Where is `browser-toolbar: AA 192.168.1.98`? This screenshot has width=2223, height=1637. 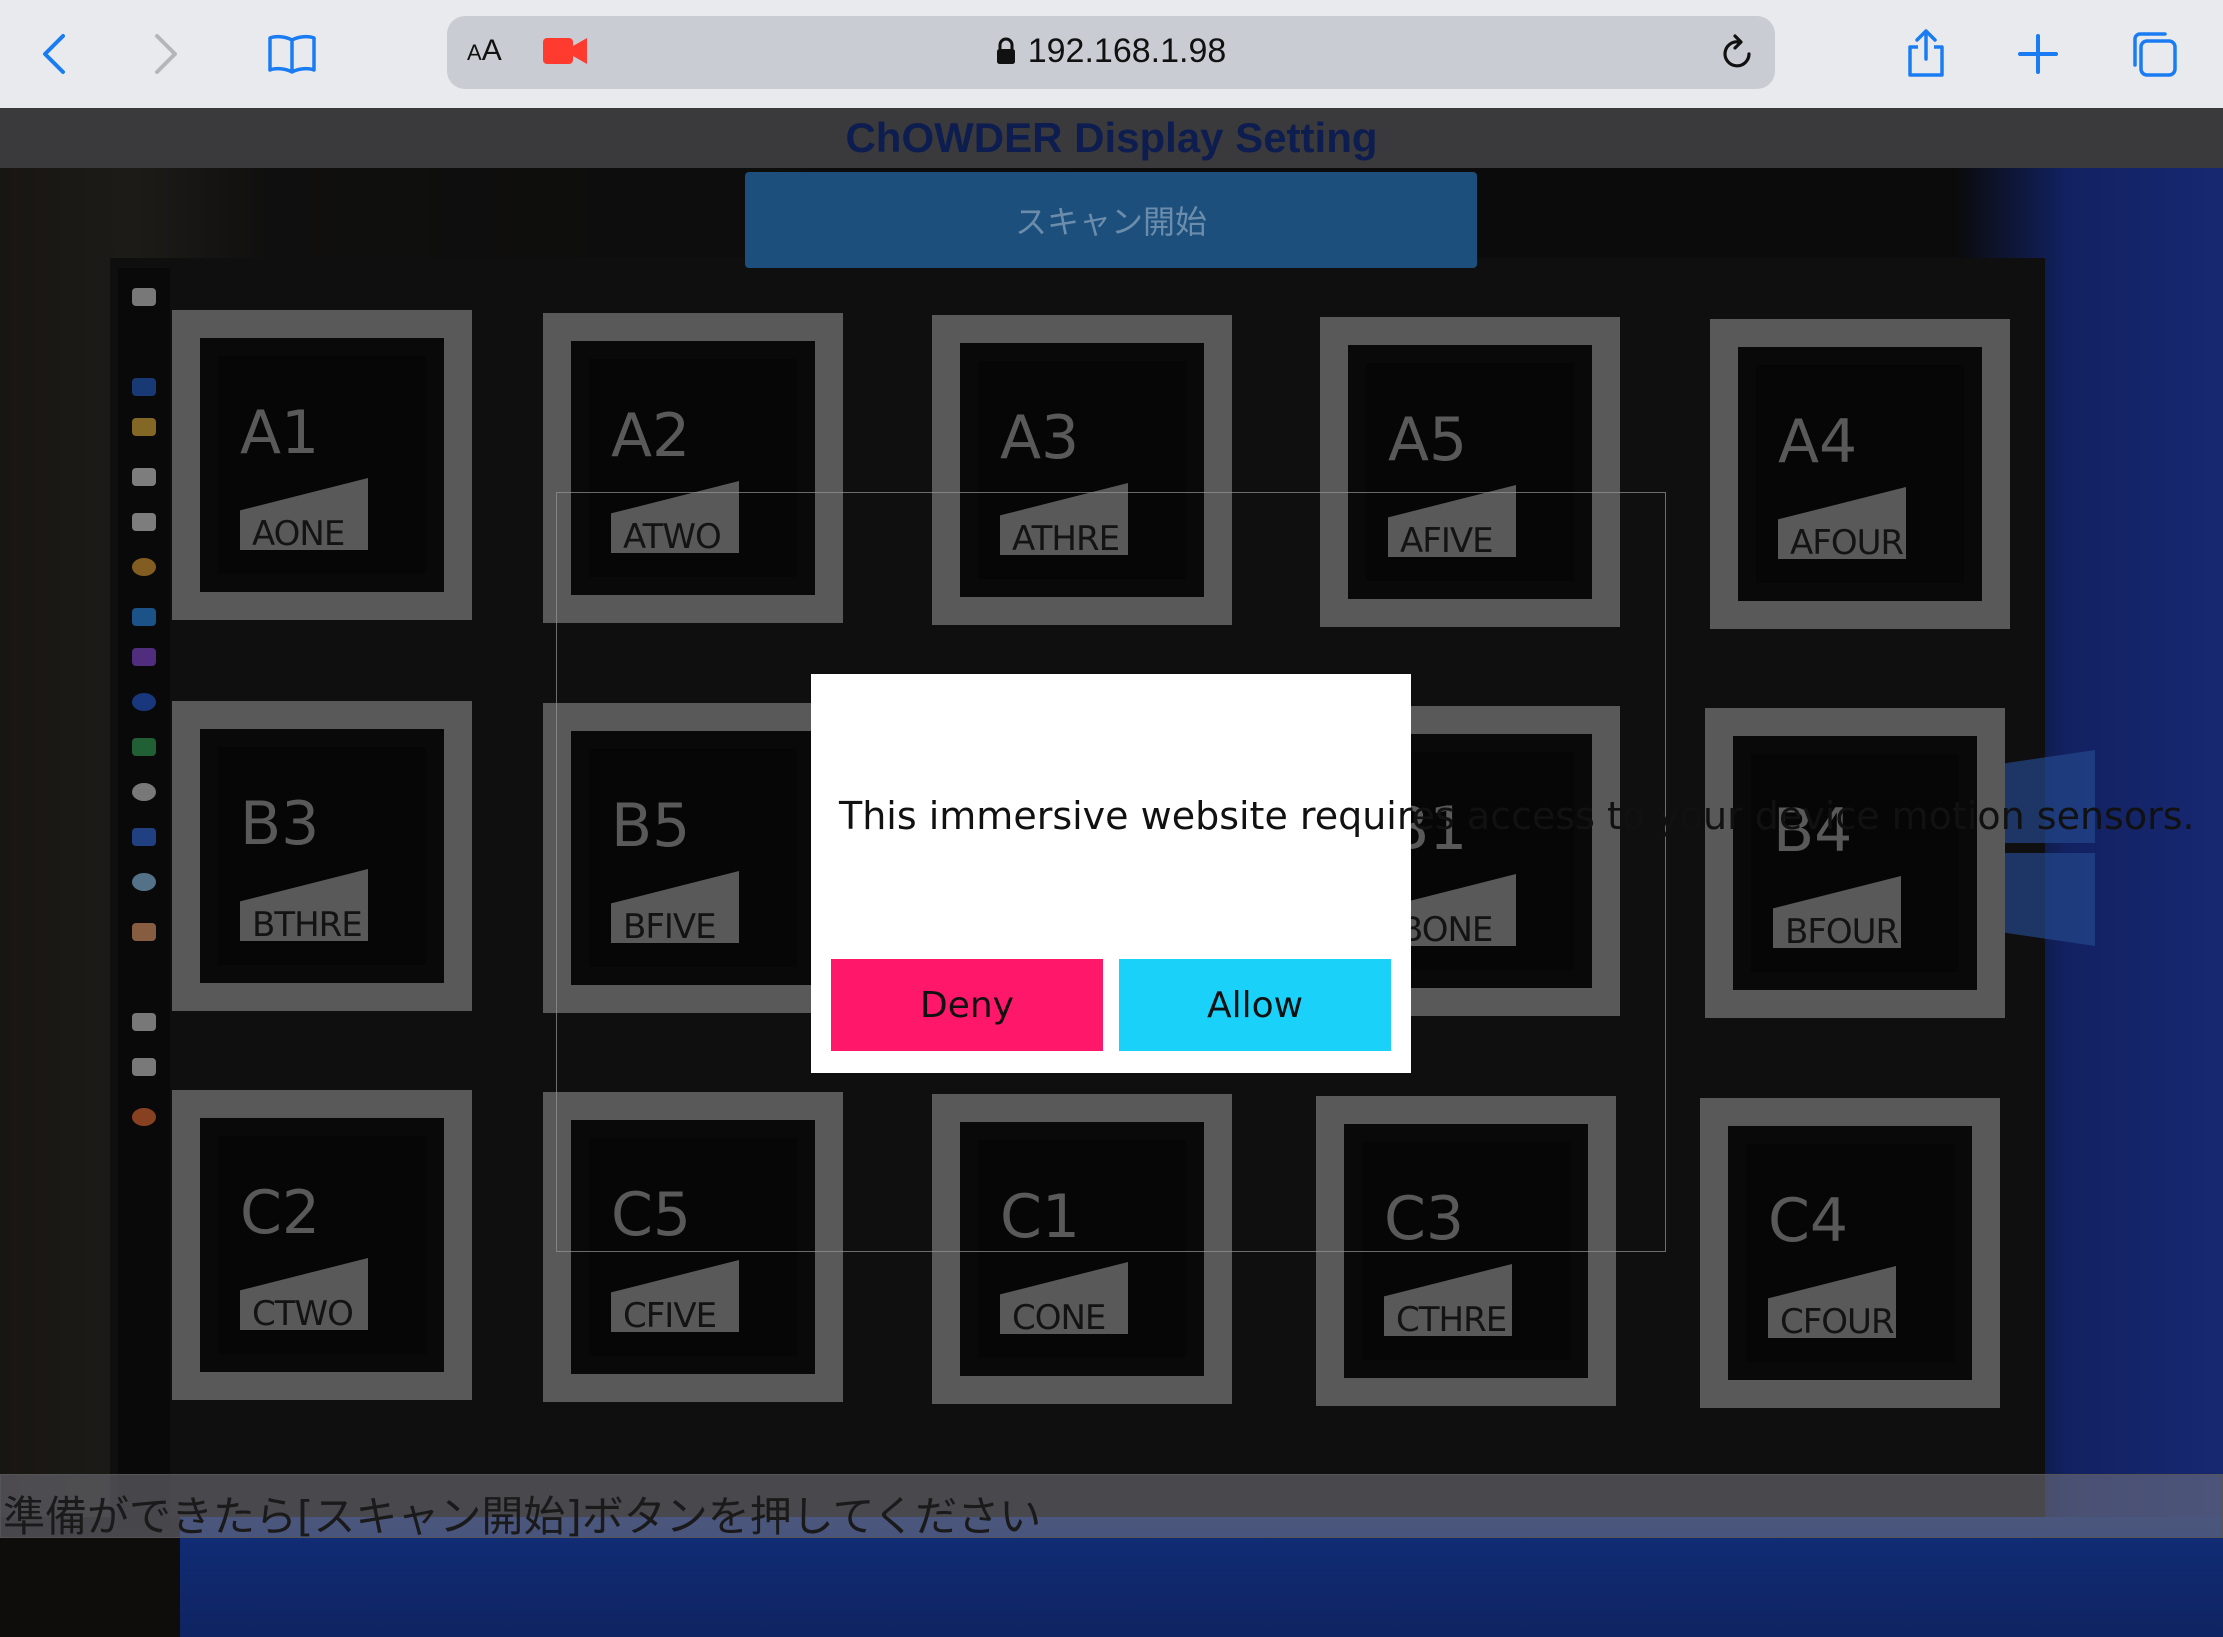 browser-toolbar: AA 192.168.1.98 is located at coordinates (1111, 54).